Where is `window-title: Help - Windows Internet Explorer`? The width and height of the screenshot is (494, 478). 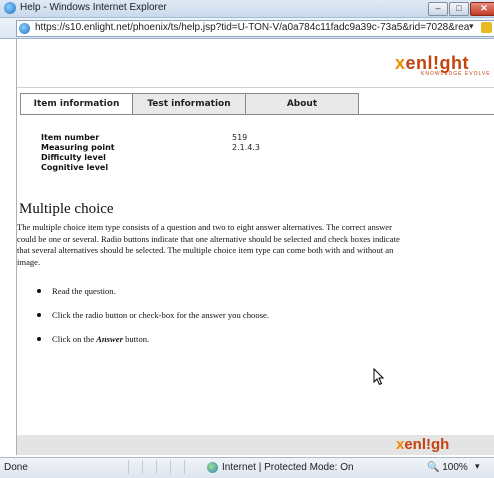 window-title: Help - Windows Internet Explorer is located at coordinates (93, 7).